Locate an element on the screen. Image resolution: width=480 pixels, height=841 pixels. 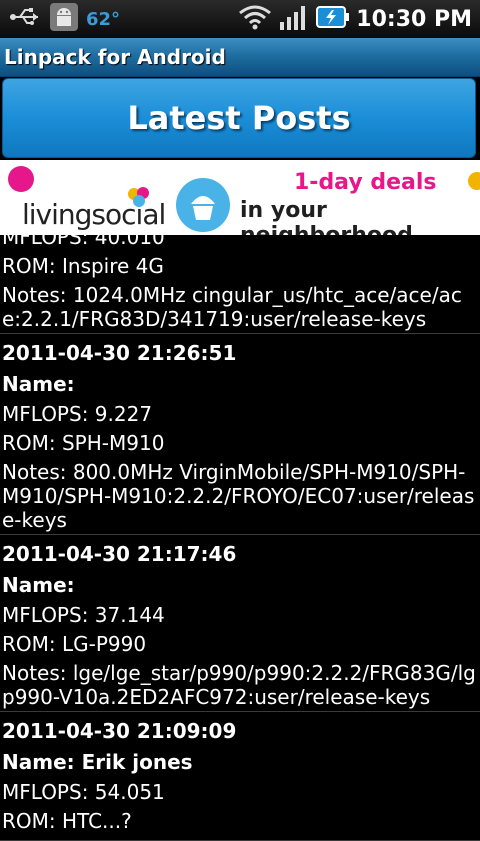
post-mflops: MFLOPS: 37.144 is located at coordinates (83, 615).